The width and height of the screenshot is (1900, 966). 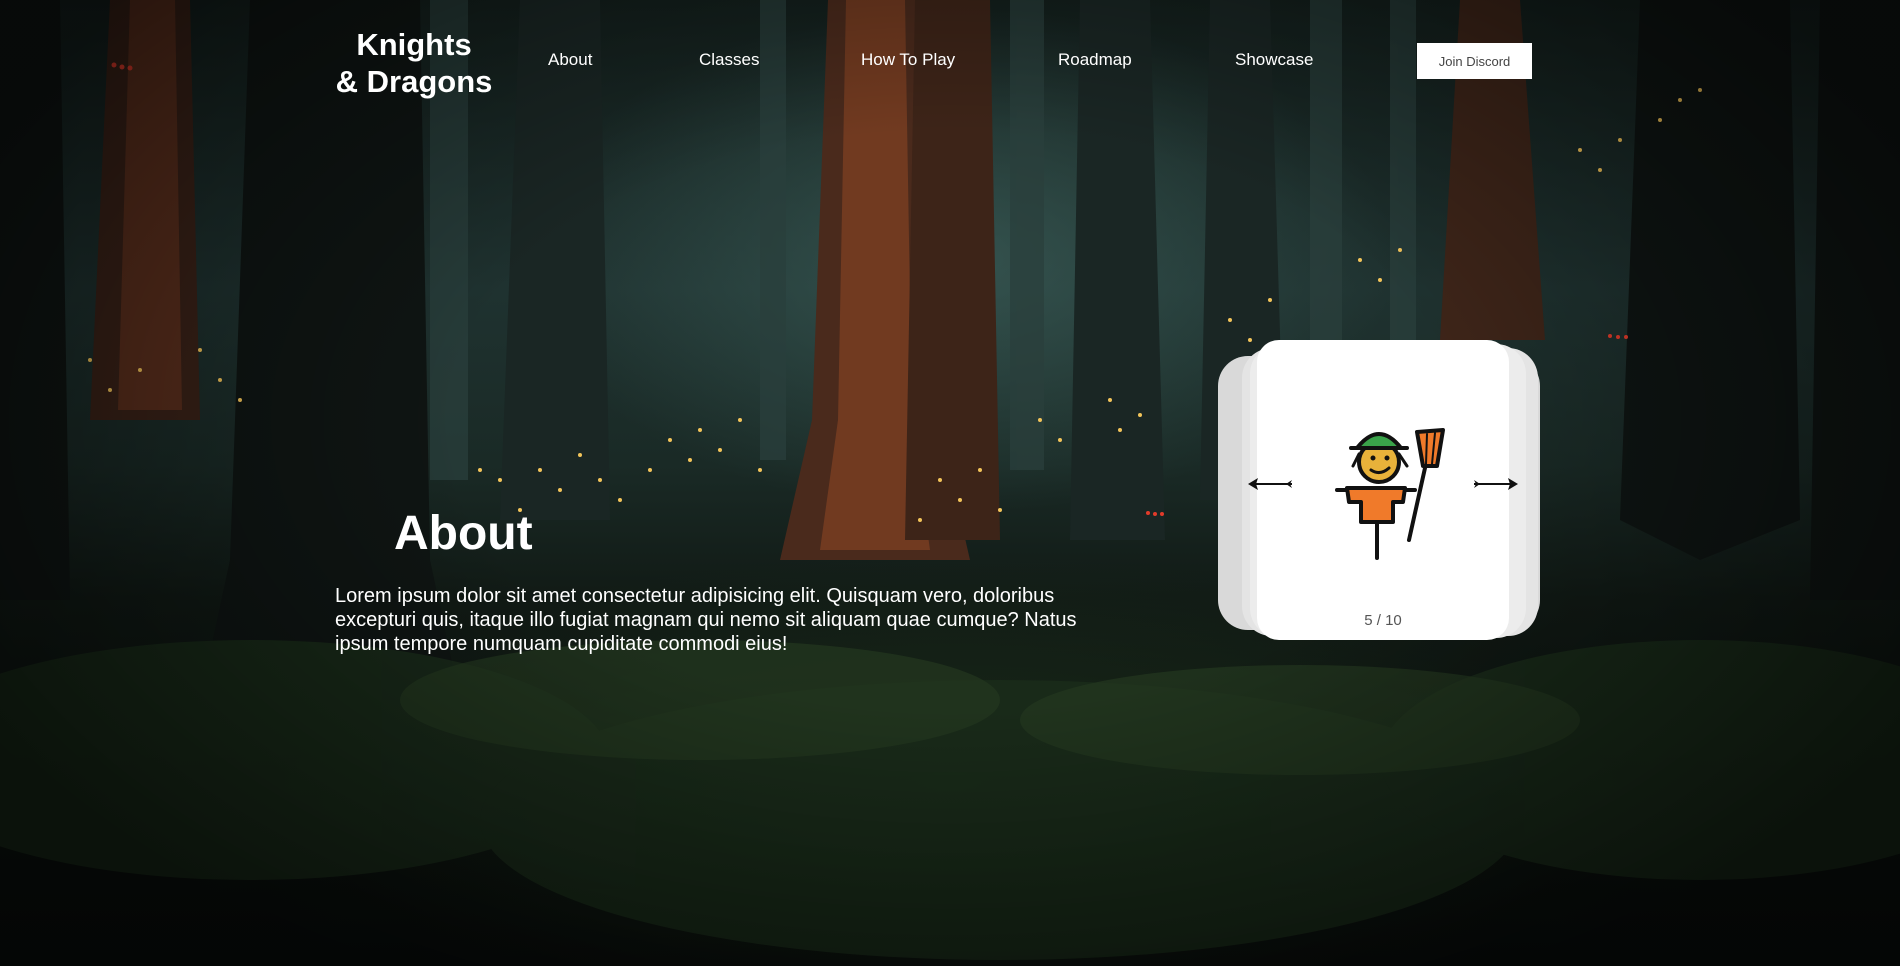 What do you see at coordinates (1390, 494) in the screenshot?
I see `scarecrow-image` at bounding box center [1390, 494].